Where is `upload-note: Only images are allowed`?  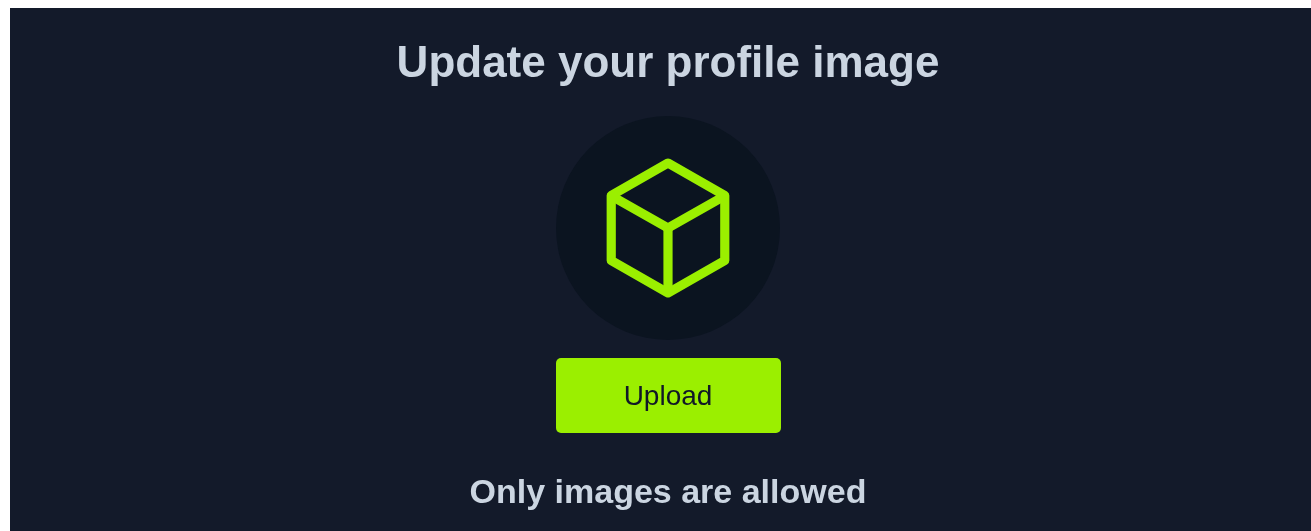 upload-note: Only images are allowed is located at coordinates (668, 491).